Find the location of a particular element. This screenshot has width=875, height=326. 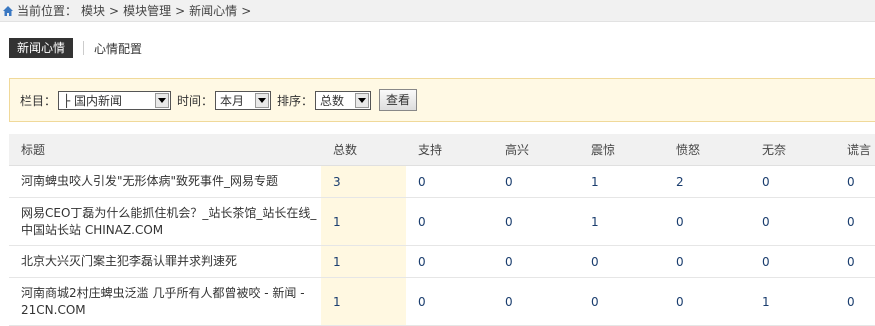

col-header-shock: 震惊 is located at coordinates (621, 150).